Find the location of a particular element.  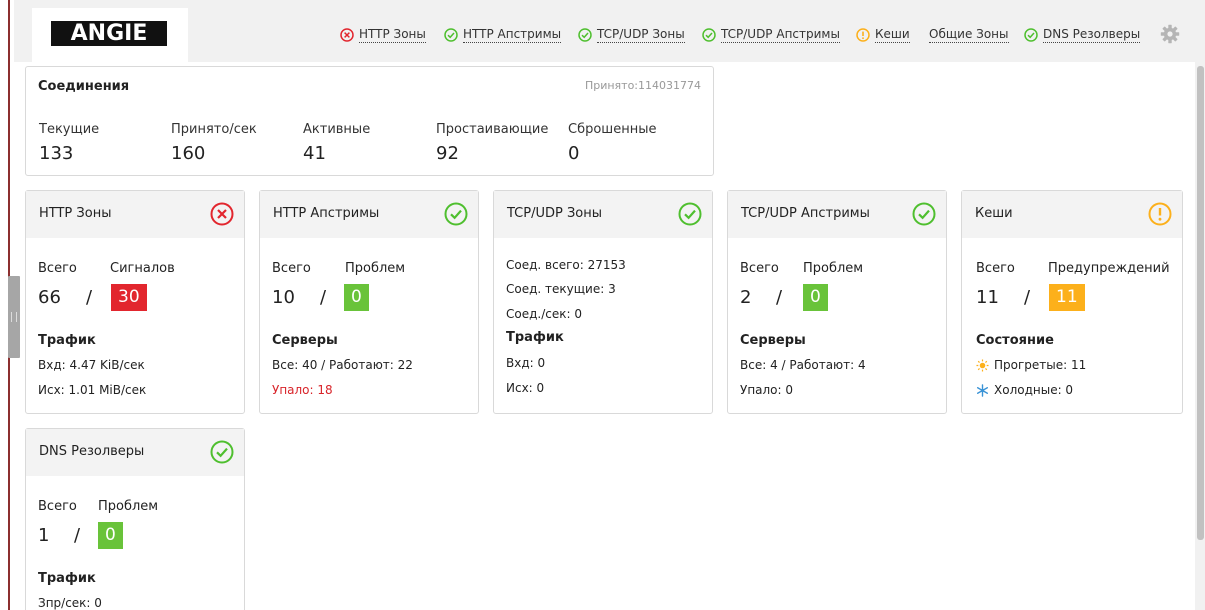

snowflake-icon is located at coordinates (982, 390).